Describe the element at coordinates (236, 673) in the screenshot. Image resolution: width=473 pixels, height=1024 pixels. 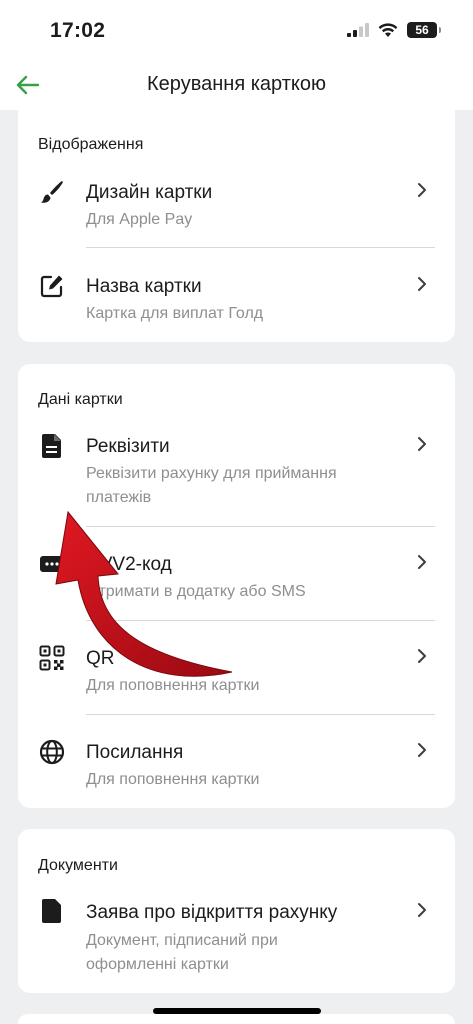
I see `qr-item: QR Для поповнення картки` at that location.